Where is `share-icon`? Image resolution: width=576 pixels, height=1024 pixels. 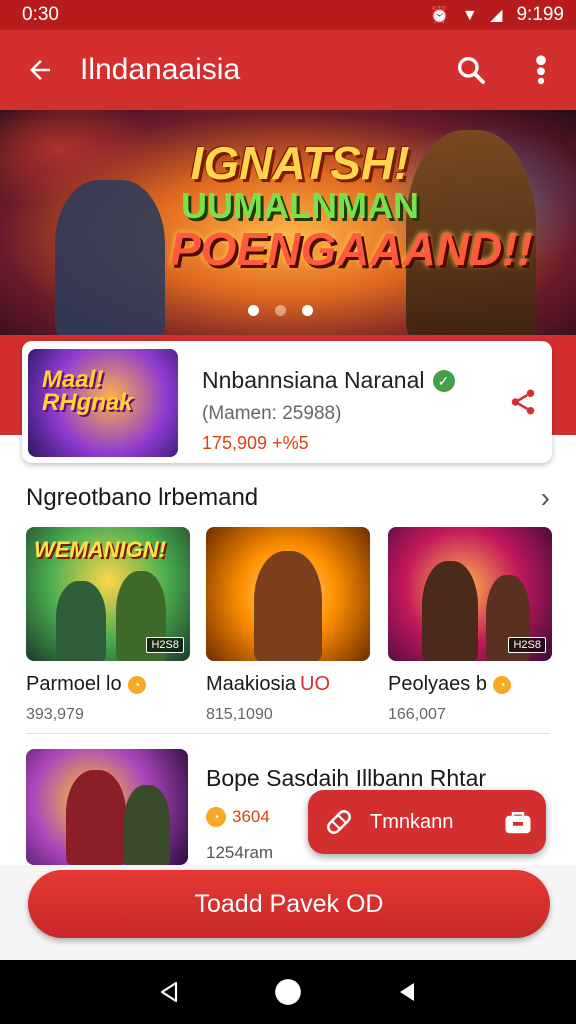
share-icon is located at coordinates (523, 402).